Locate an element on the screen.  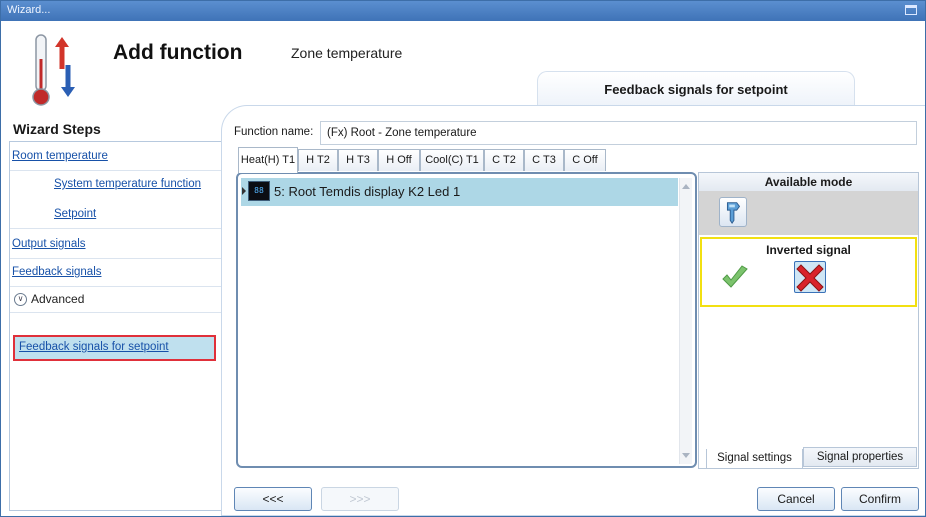
scroll-up-icon is located at coordinates (686, 186).